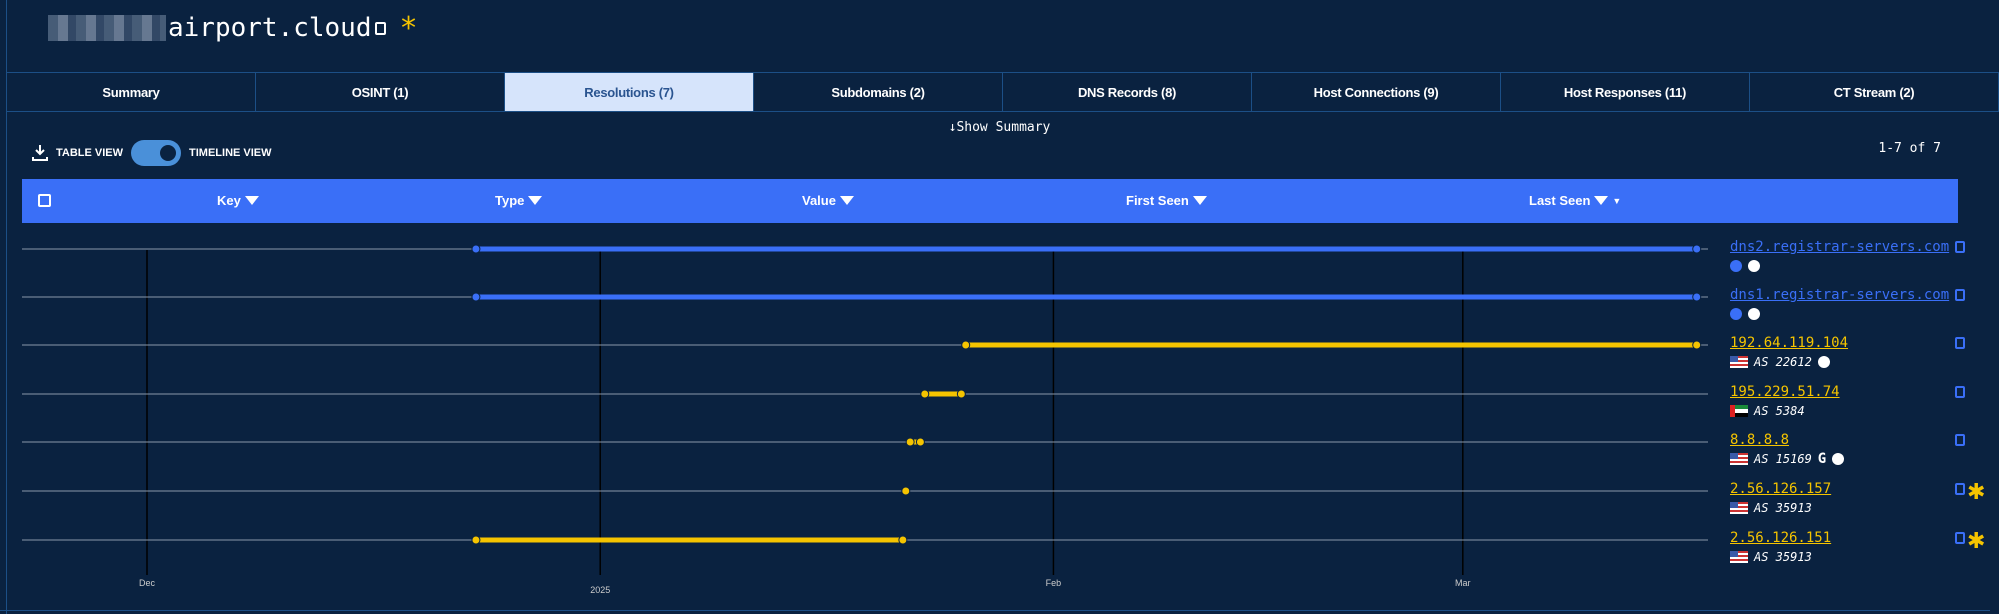  I want to click on download-icon, so click(40, 153).